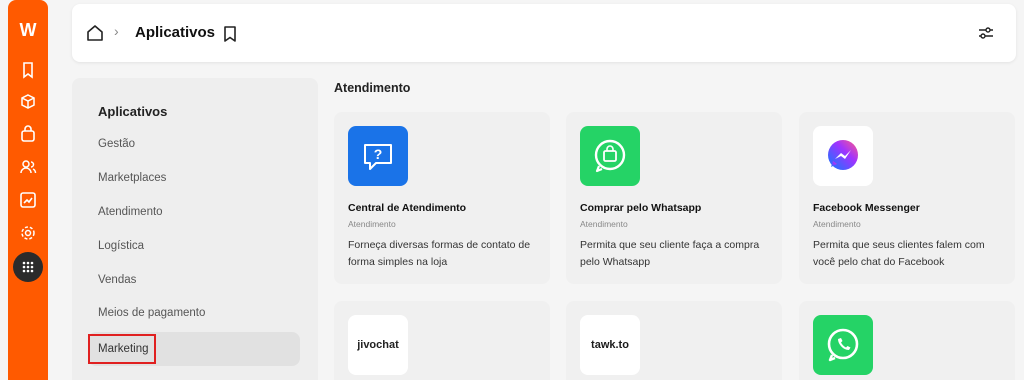  What do you see at coordinates (28, 267) in the screenshot?
I see `apps-grid-icon` at bounding box center [28, 267].